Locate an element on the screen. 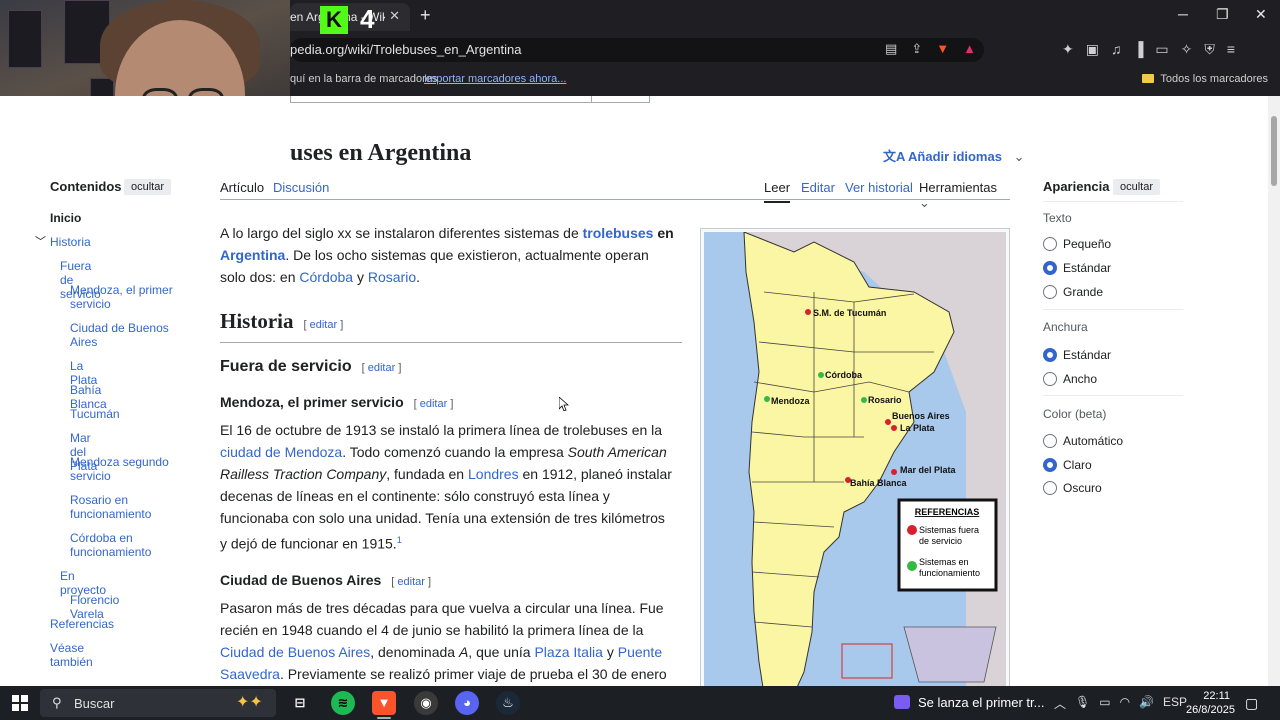 This screenshot has width=1280, height=720. windows-start-icon is located at coordinates (20, 703).